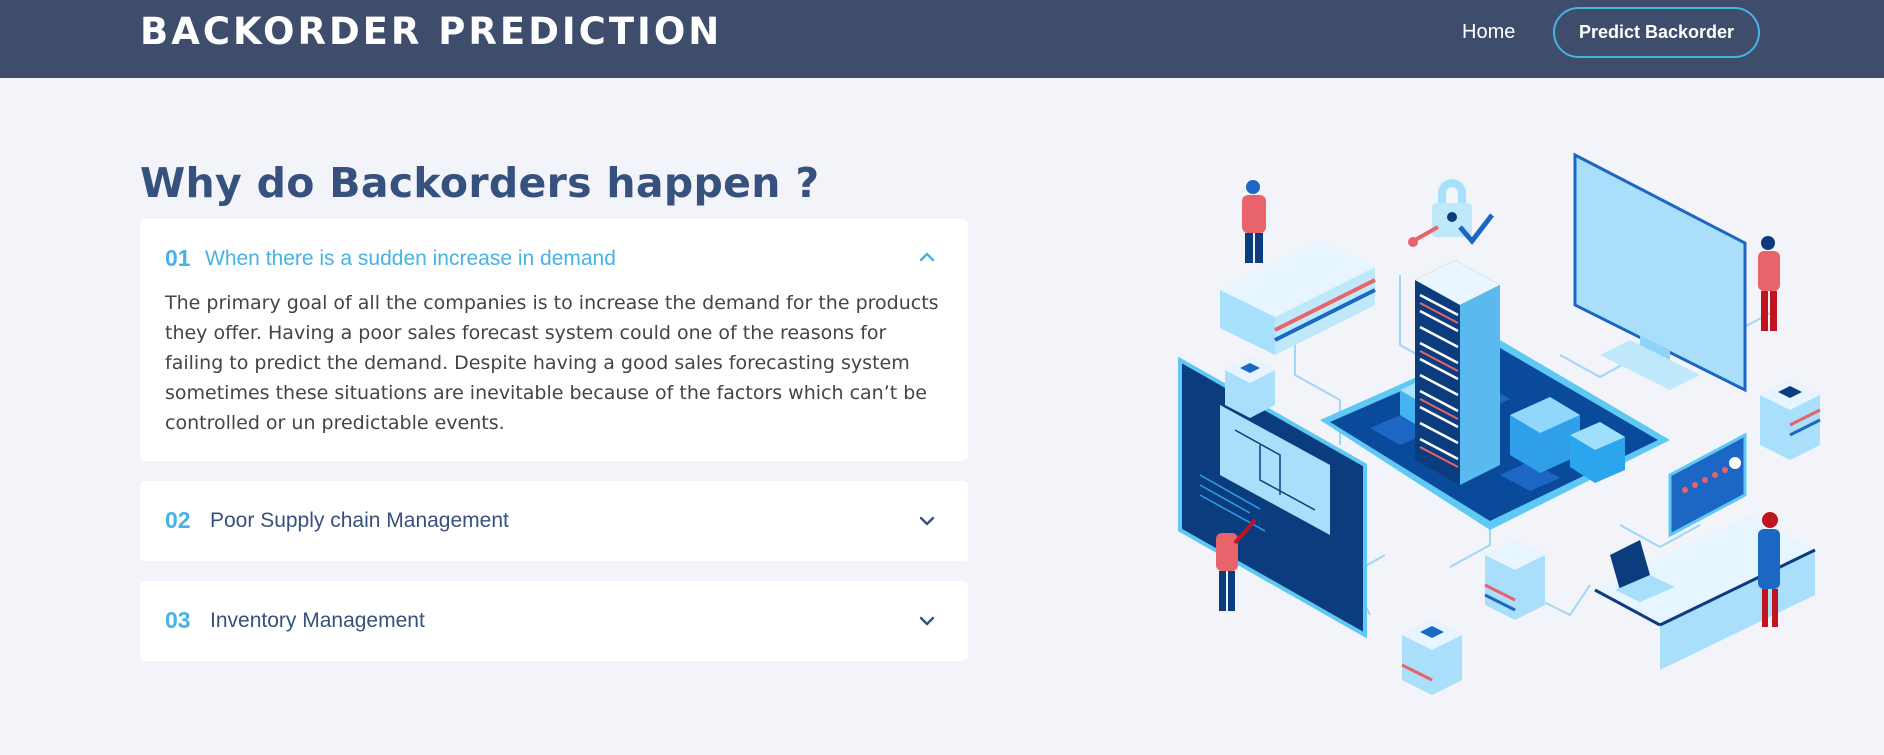  What do you see at coordinates (1656, 32) in the screenshot?
I see `predict-backorder-button: Predict Backorder` at bounding box center [1656, 32].